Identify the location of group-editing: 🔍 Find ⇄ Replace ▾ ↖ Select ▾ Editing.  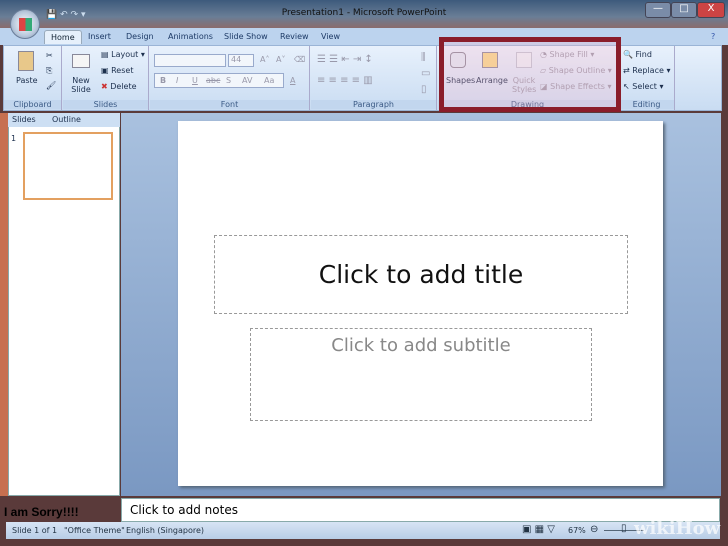
(647, 78).